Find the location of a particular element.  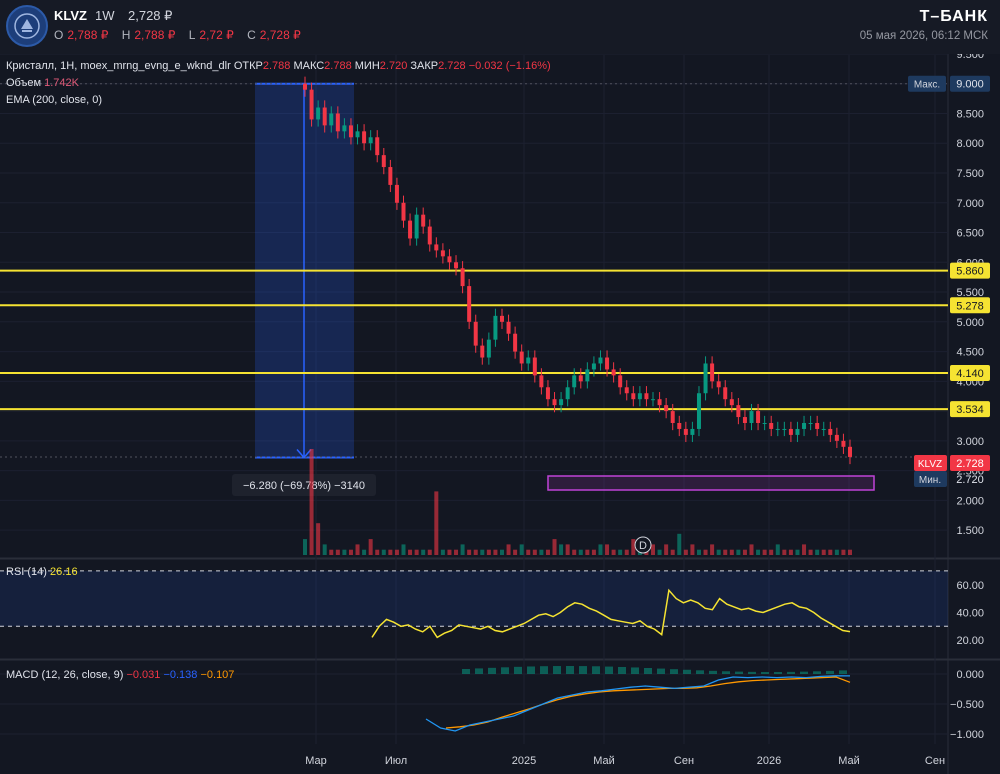

x-tick-label: 2025 is located at coordinates (524, 761).